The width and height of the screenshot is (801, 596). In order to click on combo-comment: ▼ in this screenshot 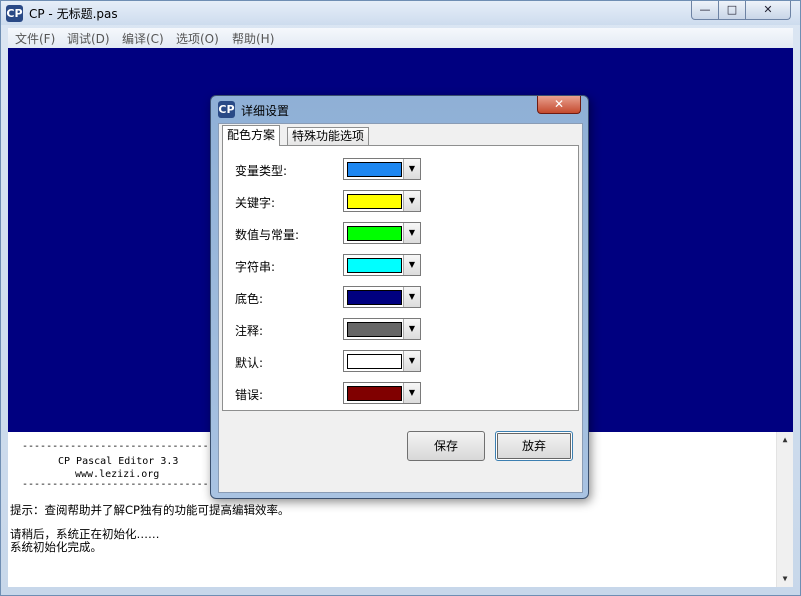, I will do `click(382, 329)`.